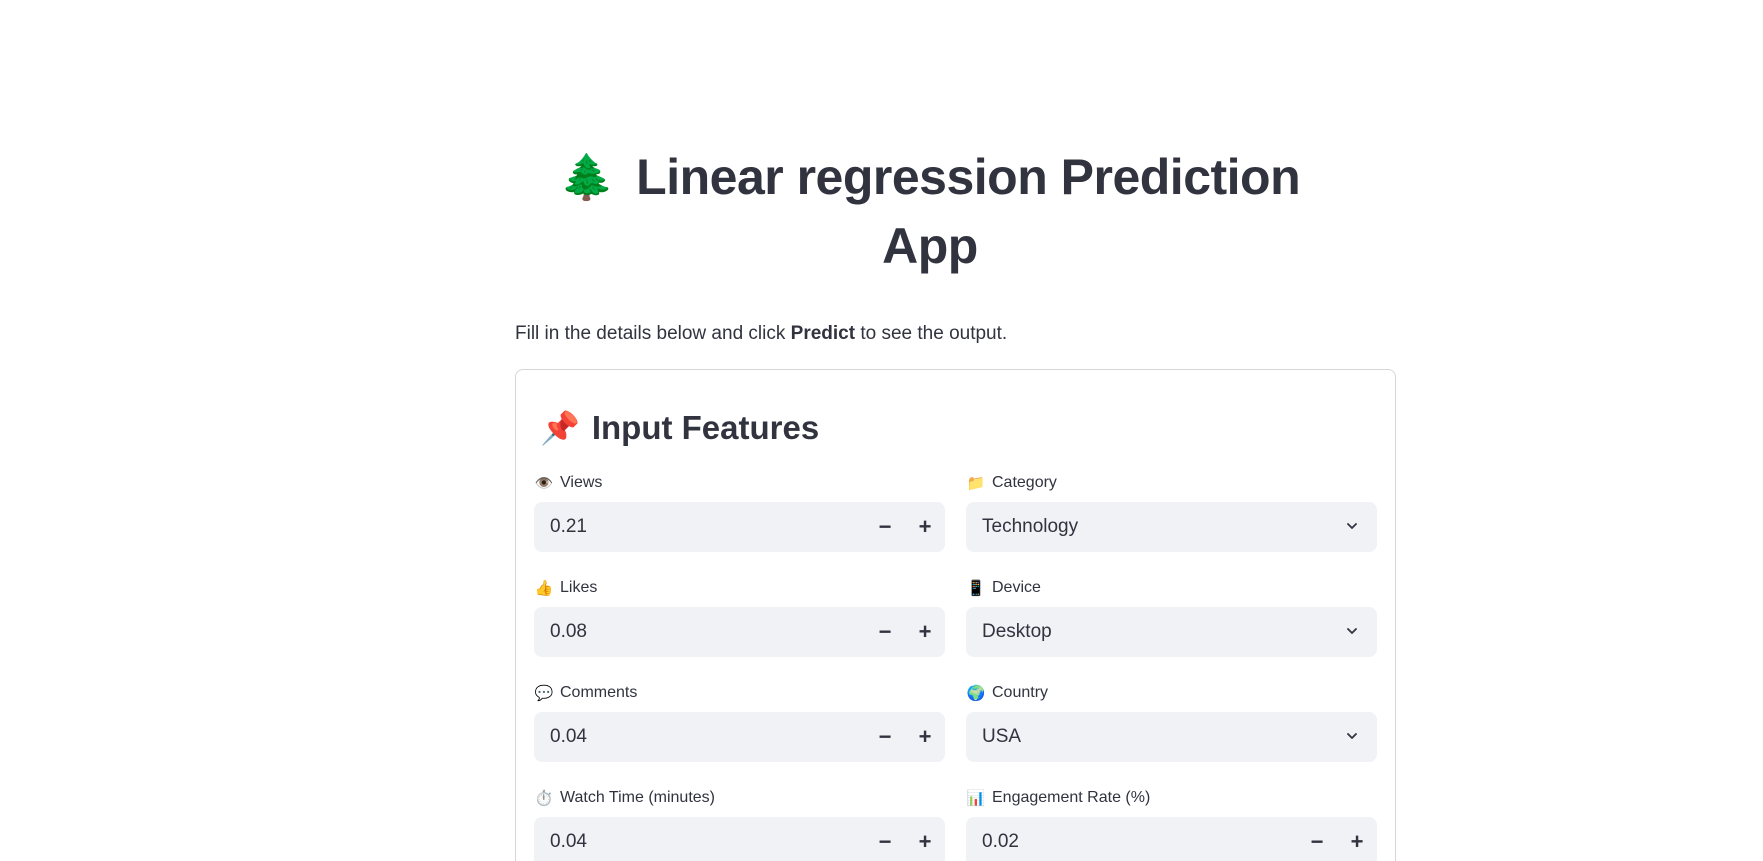 The image size is (1763, 861). Describe the element at coordinates (1016, 587) in the screenshot. I see `device-label-text: Device` at that location.